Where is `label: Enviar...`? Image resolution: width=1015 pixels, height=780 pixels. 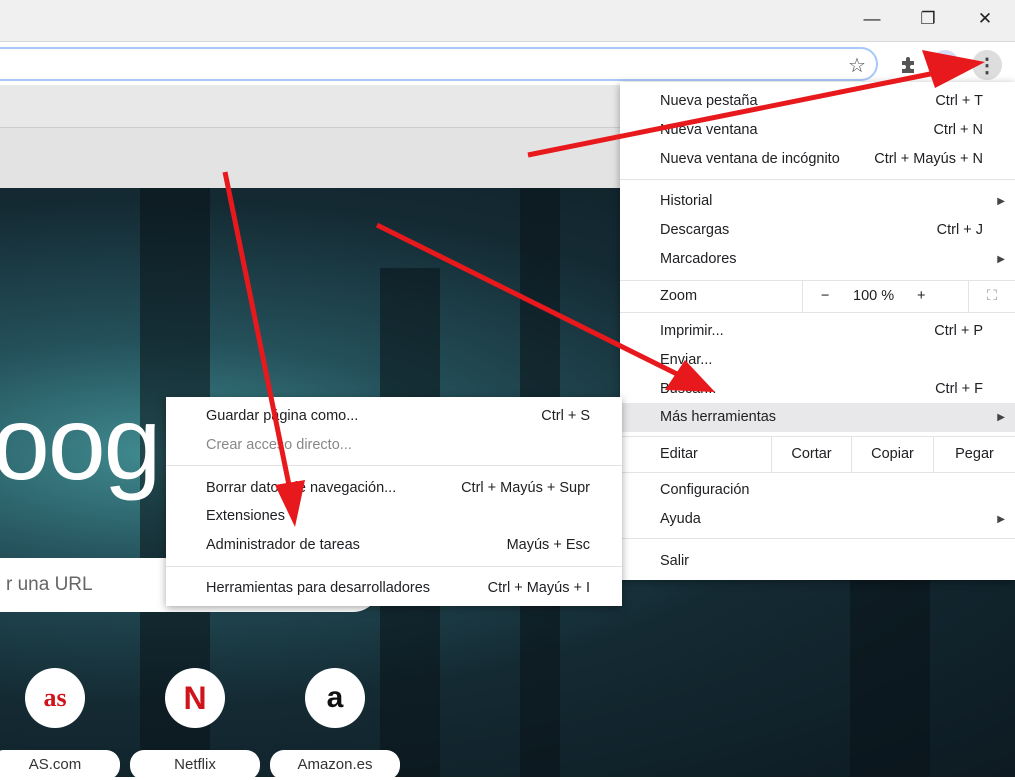
label: Enviar... is located at coordinates (686, 360).